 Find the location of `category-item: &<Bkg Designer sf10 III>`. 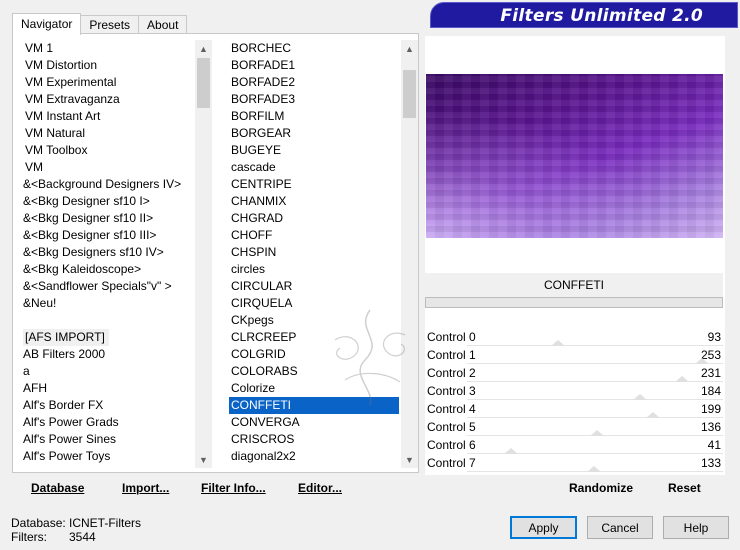

category-item: &<Bkg Designer sf10 III> is located at coordinates (108, 235).